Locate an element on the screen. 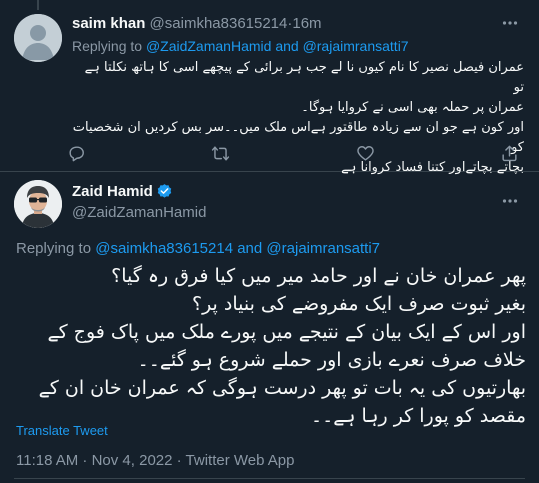  author-name: saim khan is located at coordinates (108, 23).